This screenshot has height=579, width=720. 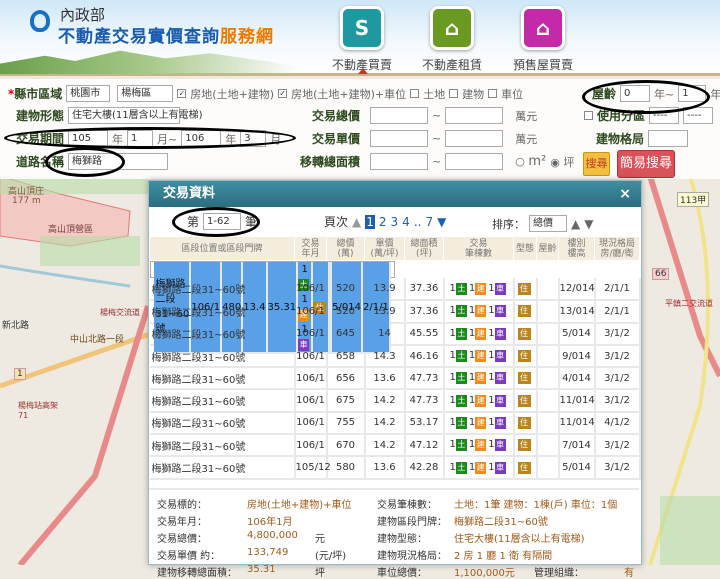 I want to click on radio-m2: ○ m², so click(x=530, y=161).